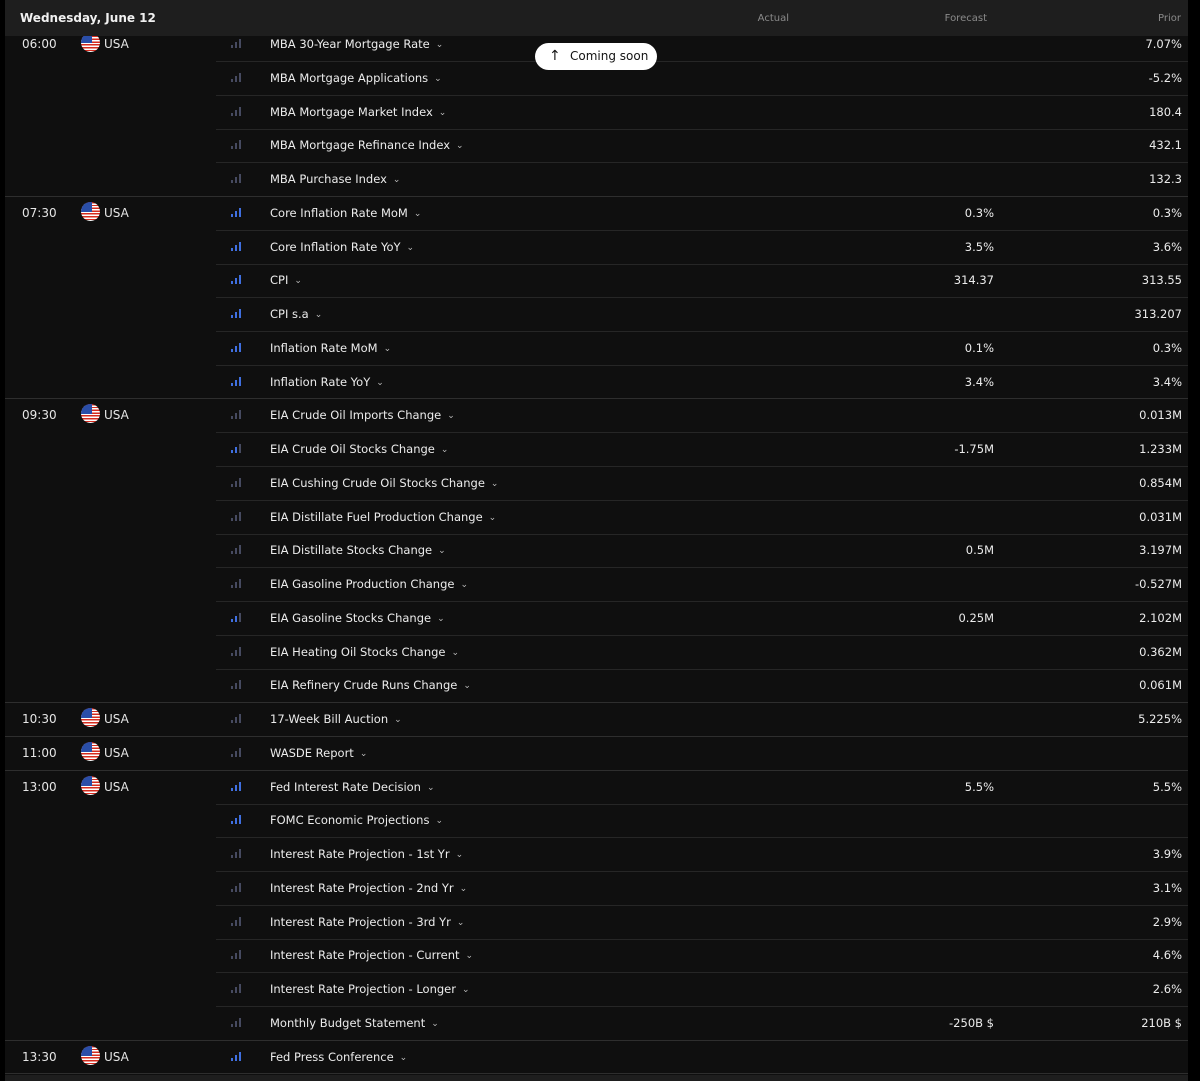 This screenshot has width=1200, height=1081. Describe the element at coordinates (336, 719) in the screenshot. I see `event-name: 17-Week Bill Auction ⌄` at that location.